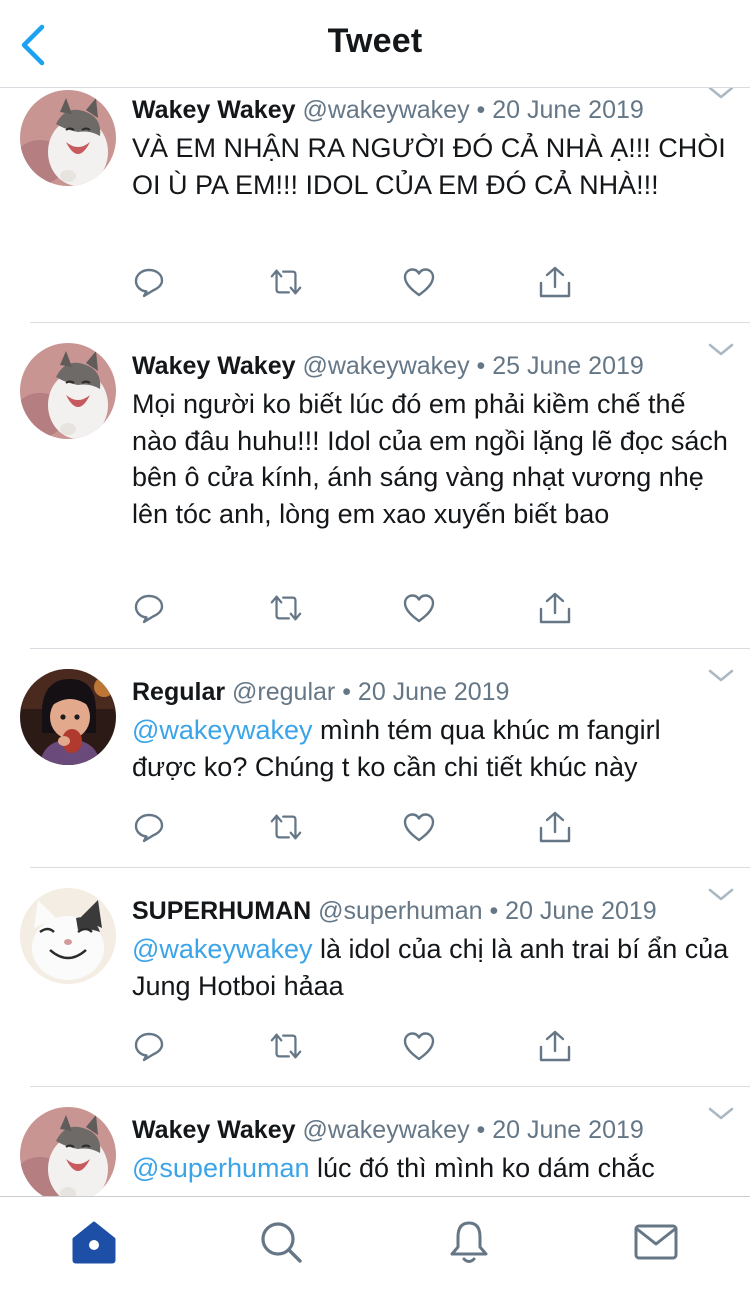 The height and width of the screenshot is (1293, 750). Describe the element at coordinates (221, 911) in the screenshot. I see `display-name: SUPERHUMAN` at that location.